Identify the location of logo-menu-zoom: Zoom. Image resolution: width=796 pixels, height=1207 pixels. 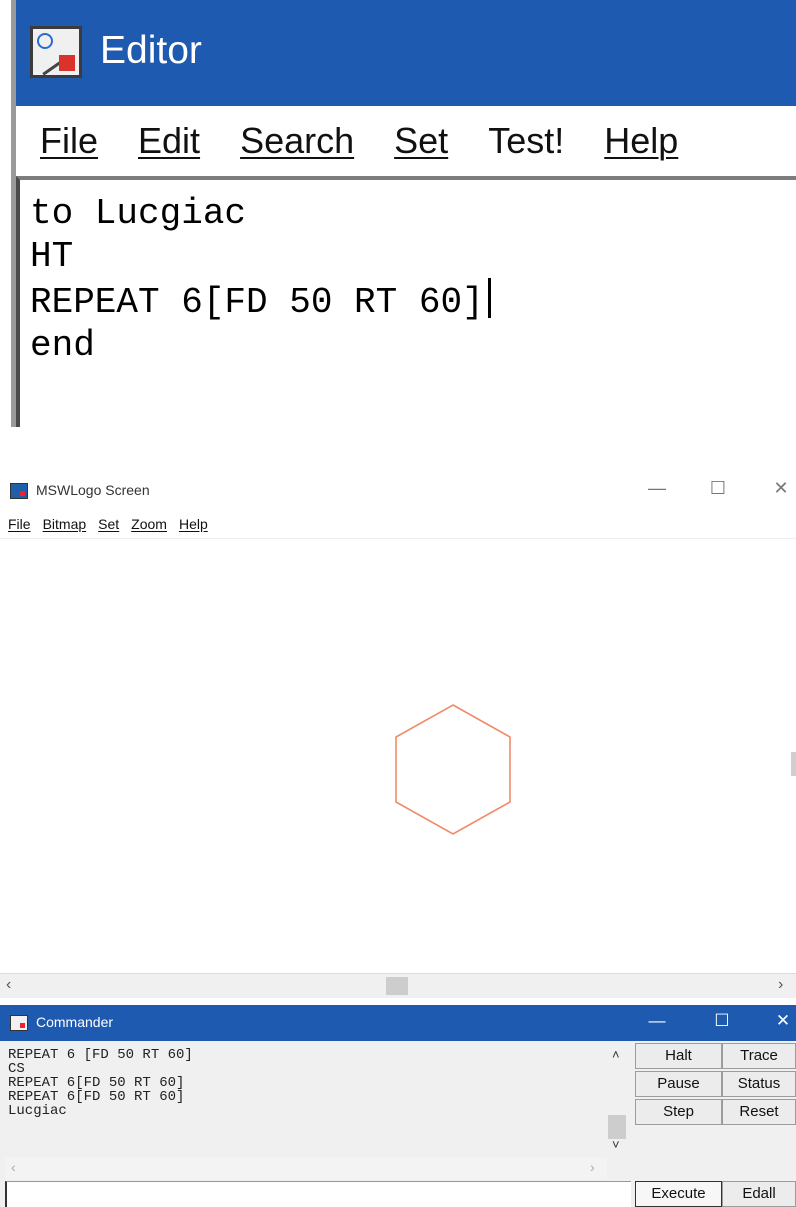
(149, 527).